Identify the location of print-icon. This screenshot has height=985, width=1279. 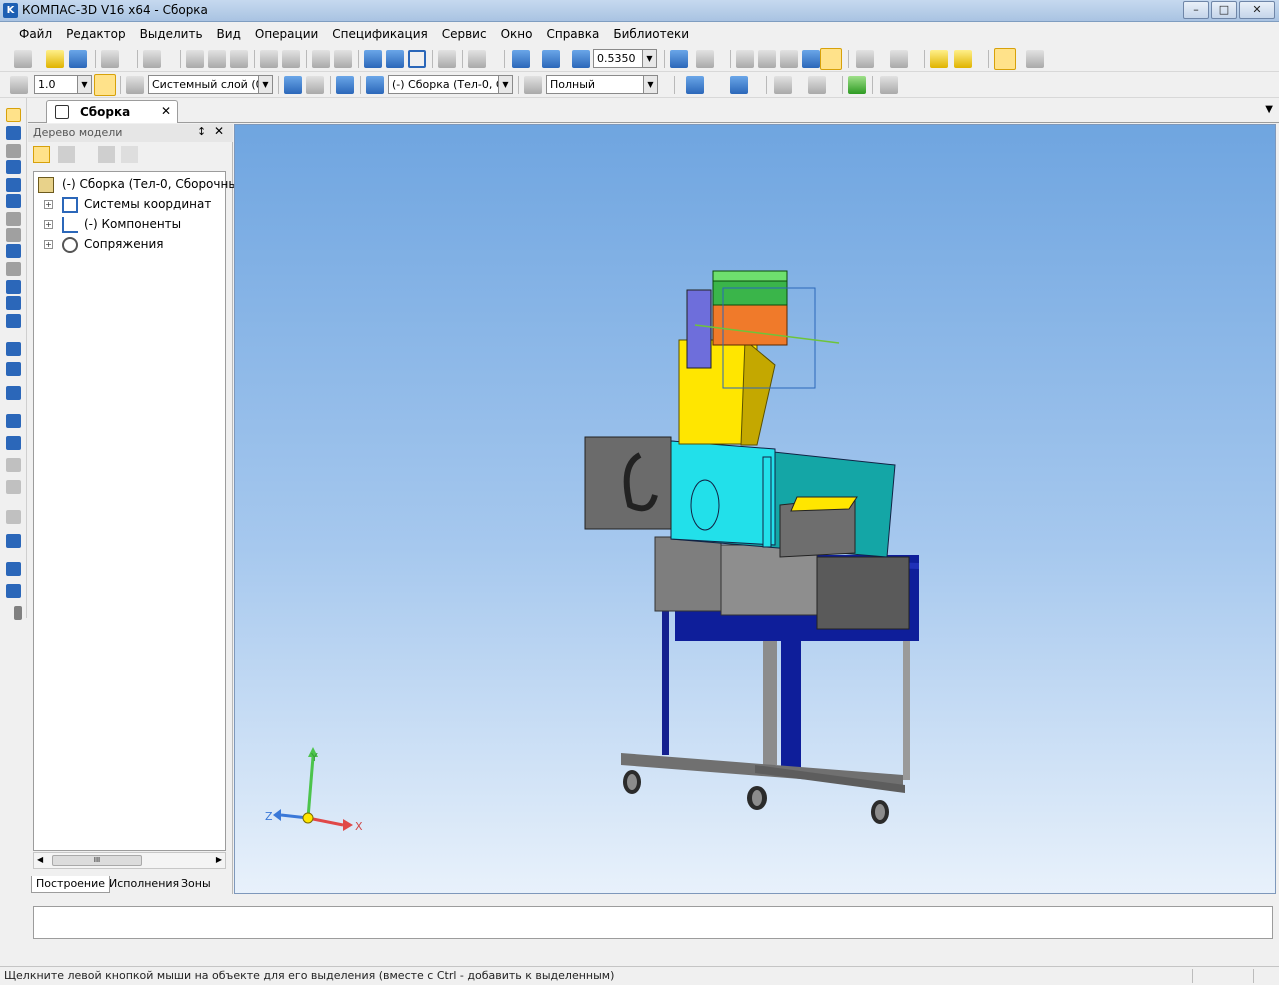
(110, 59).